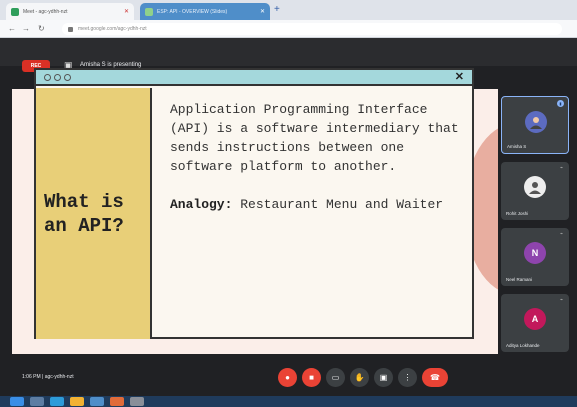 This screenshot has height=407, width=577. I want to click on mic-off-button: ●, so click(287, 377).